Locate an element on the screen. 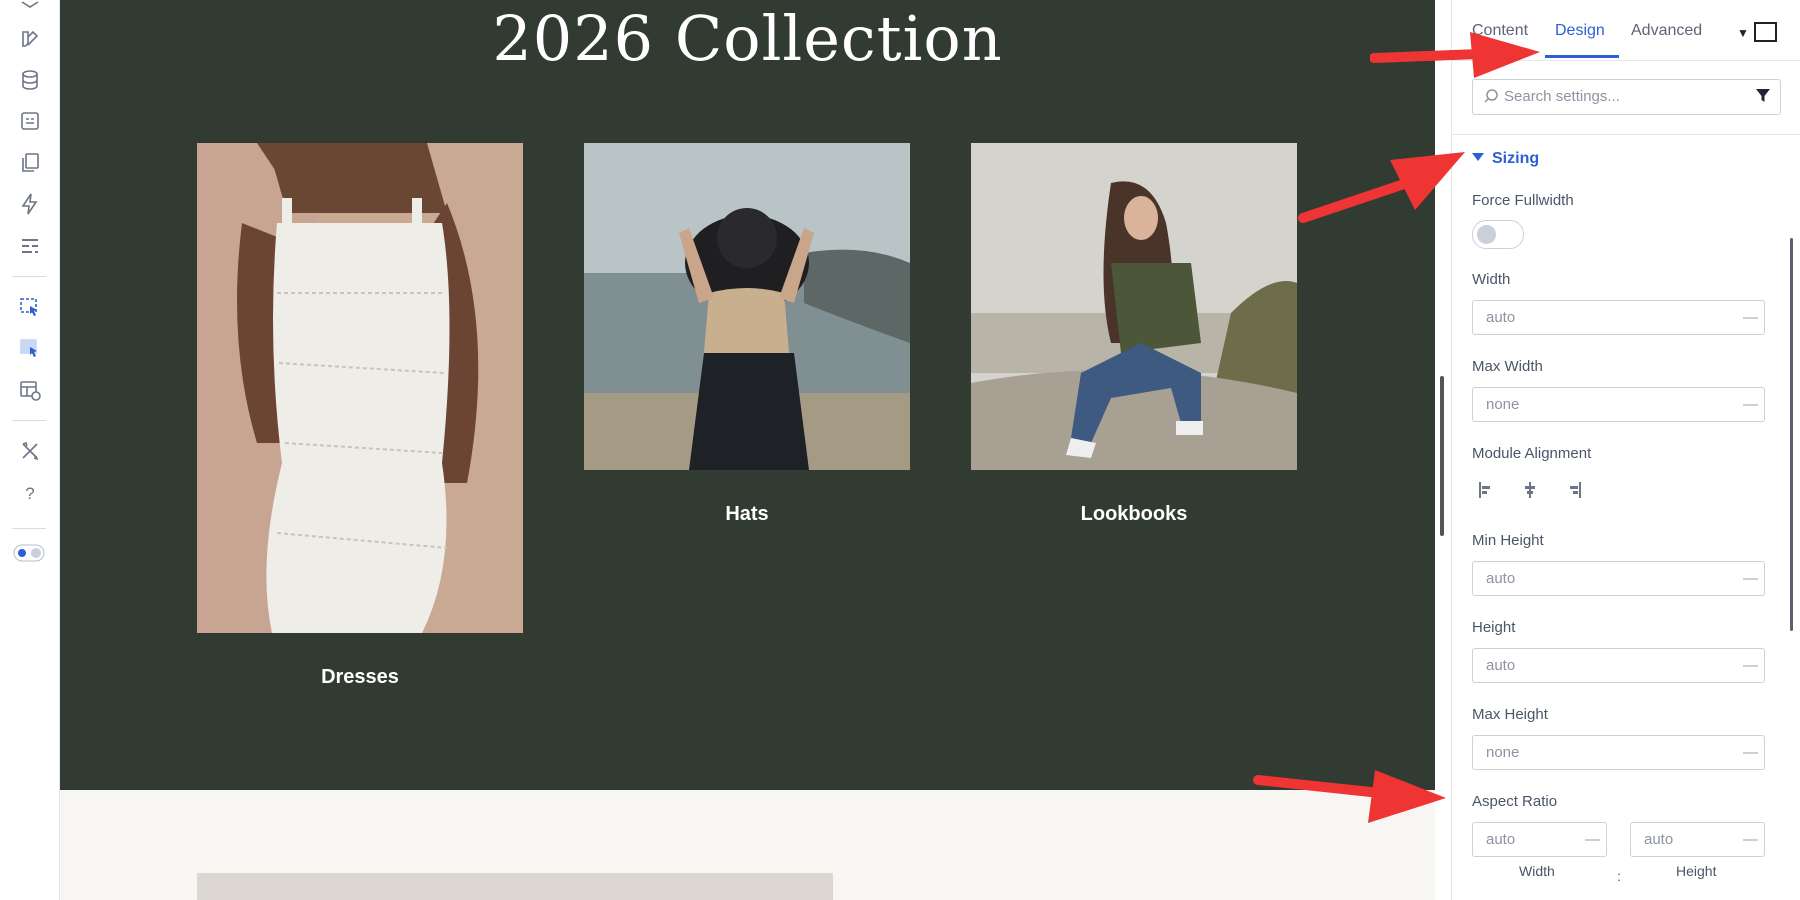 This screenshot has width=1800, height=900. aspect-width-sublabel: Width is located at coordinates (1537, 871).